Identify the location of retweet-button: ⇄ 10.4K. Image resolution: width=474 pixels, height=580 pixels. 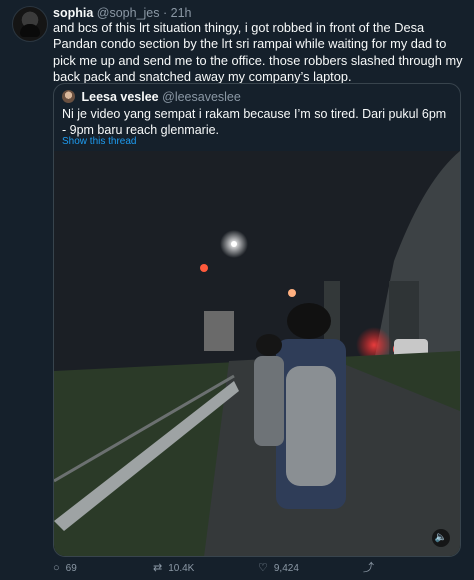
(173, 568).